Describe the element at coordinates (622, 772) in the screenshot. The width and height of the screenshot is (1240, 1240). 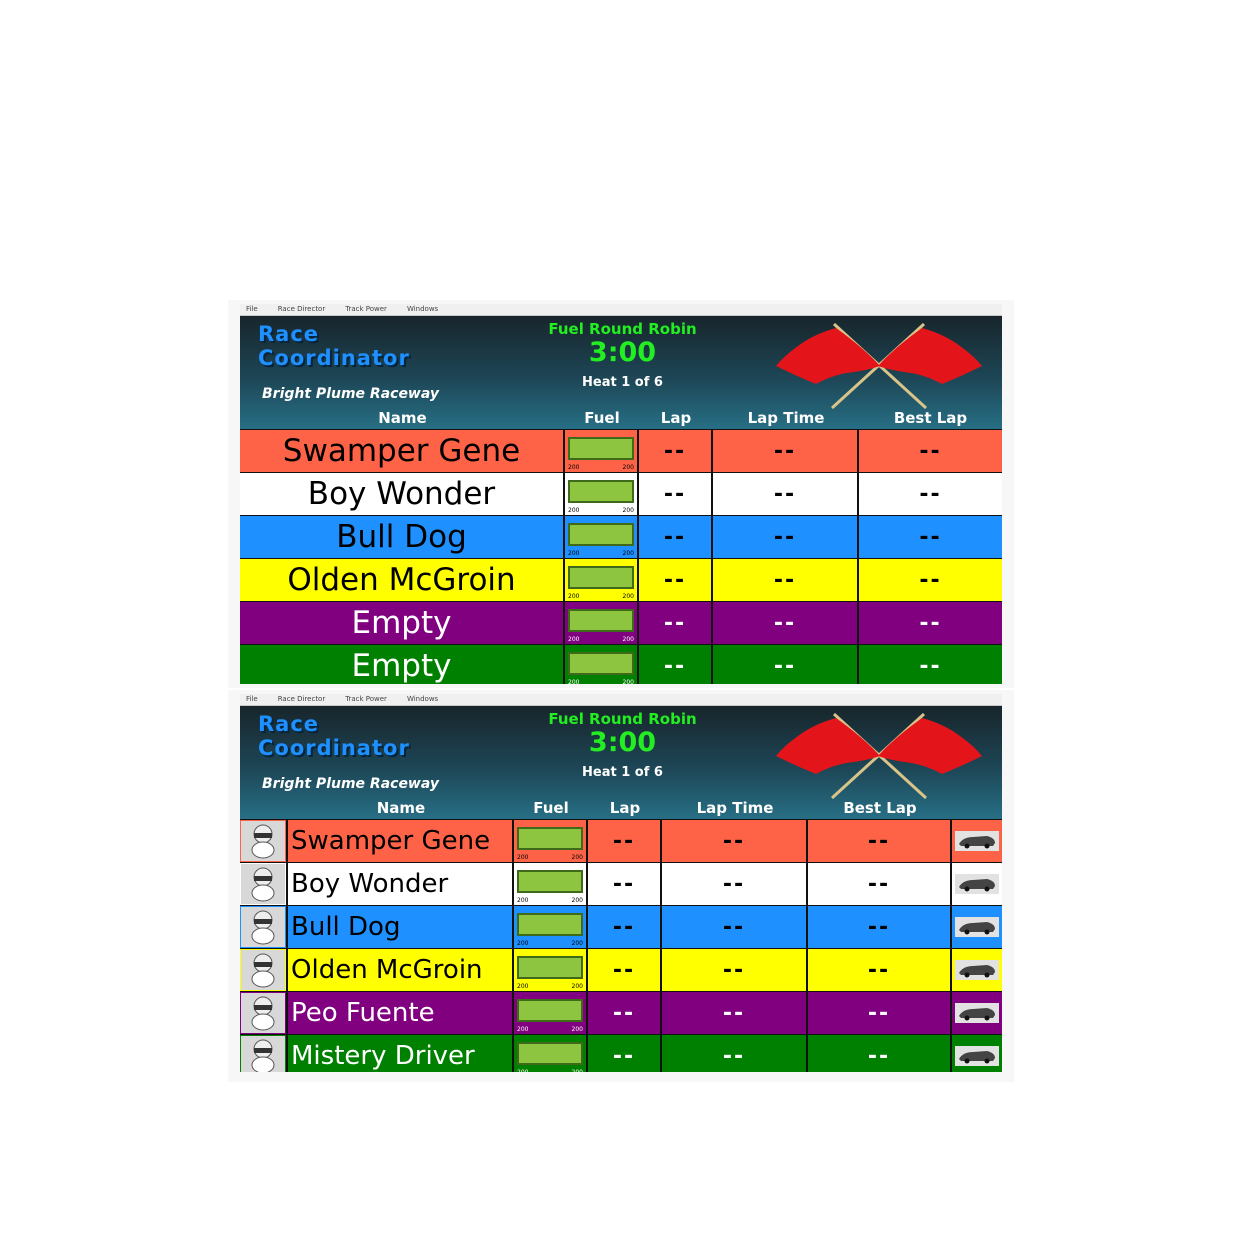
I see `heat-indicator: Heat 1 of 6` at that location.